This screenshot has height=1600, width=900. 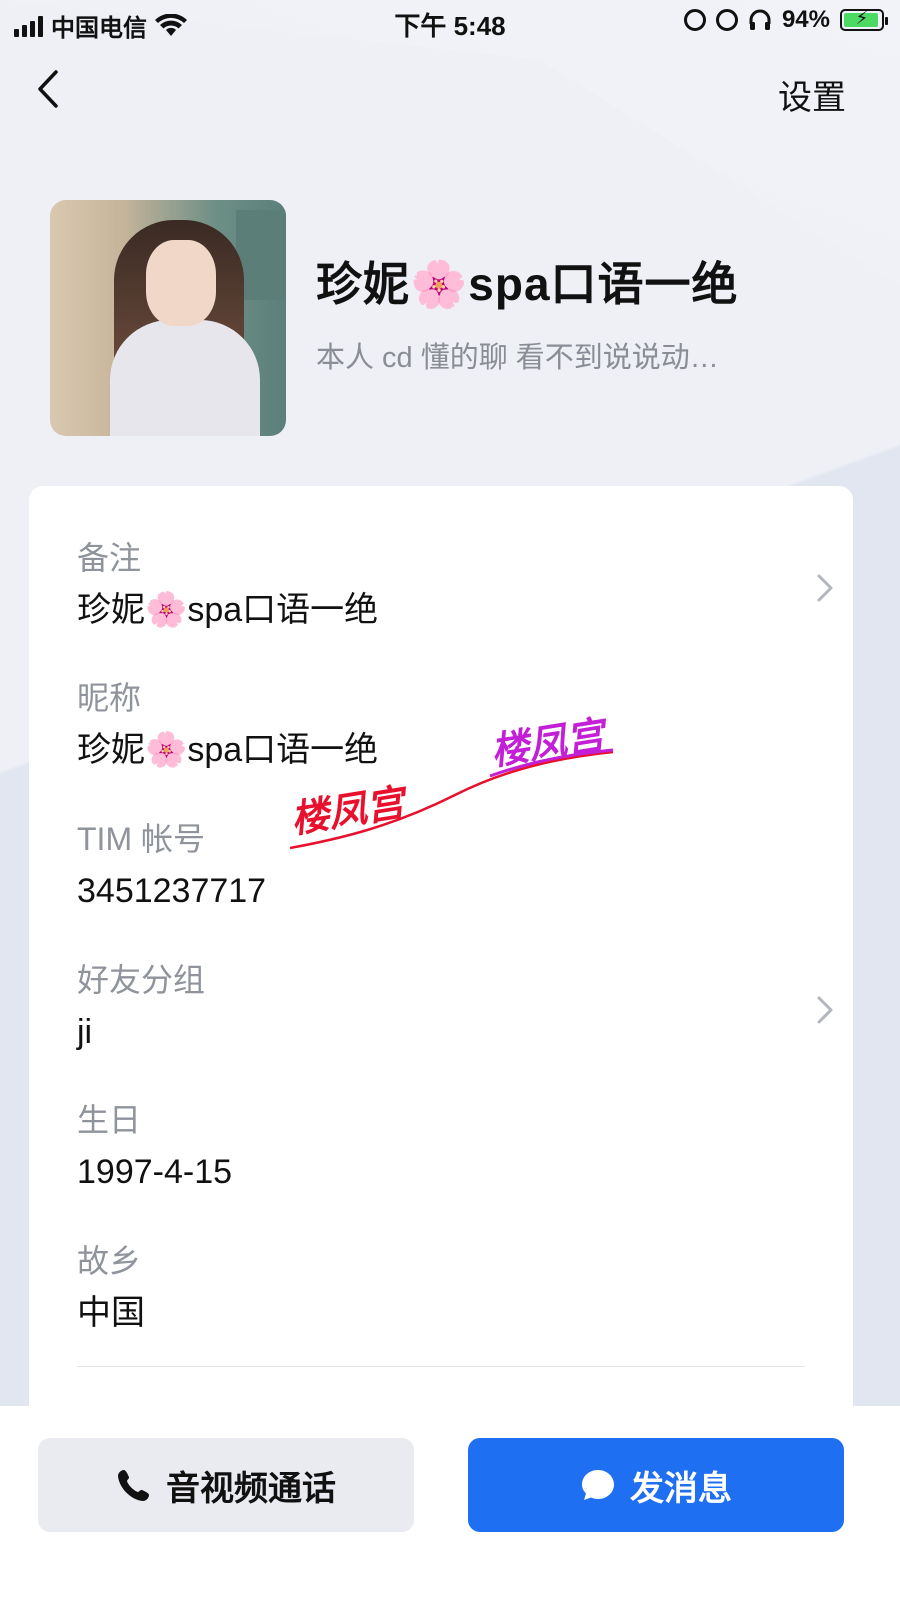 I want to click on alarm-icon, so click(x=726, y=20).